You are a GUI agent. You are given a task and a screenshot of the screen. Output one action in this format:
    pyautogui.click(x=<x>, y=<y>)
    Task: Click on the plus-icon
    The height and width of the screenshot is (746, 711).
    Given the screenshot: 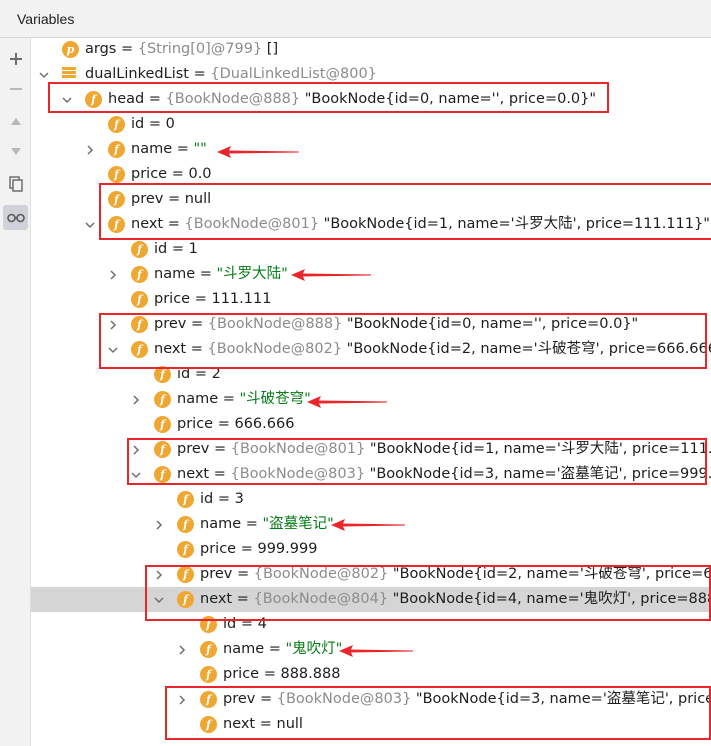 What is the action you would take?
    pyautogui.click(x=15, y=58)
    